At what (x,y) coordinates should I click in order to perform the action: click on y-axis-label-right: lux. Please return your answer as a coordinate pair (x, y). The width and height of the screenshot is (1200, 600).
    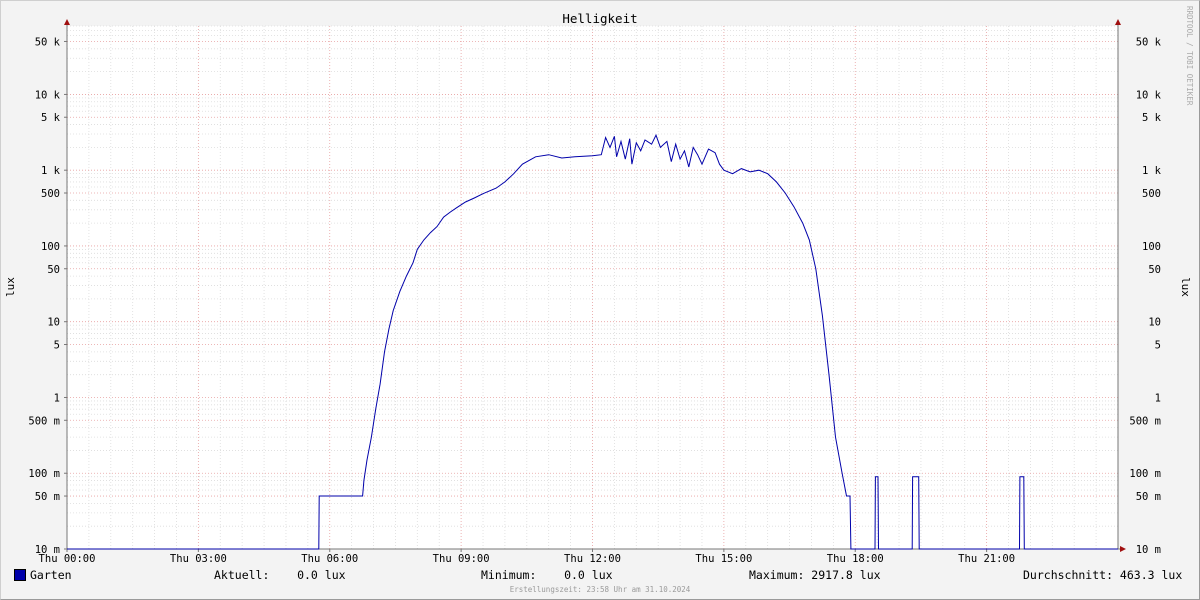
    Looking at the image, I should click on (1185, 287).